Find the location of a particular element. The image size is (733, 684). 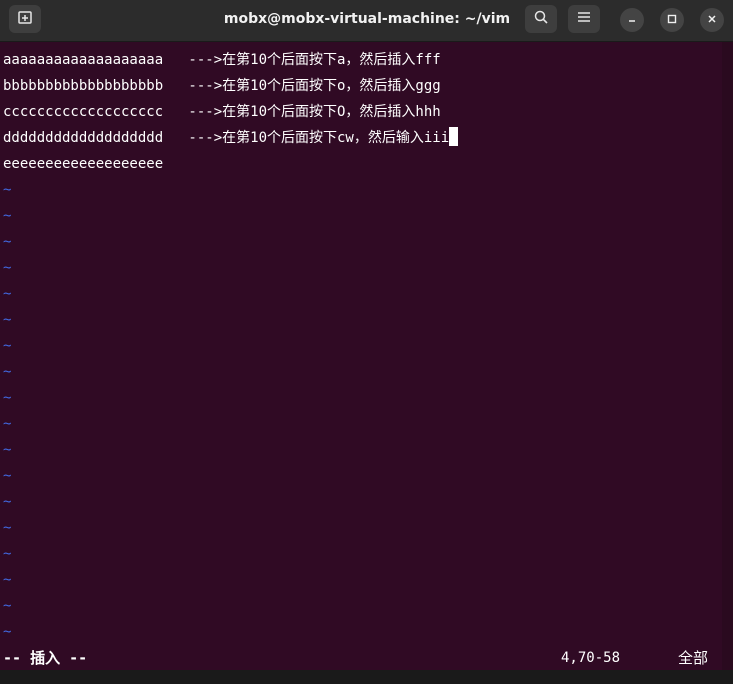

hamburger-menu-icon is located at coordinates (584, 19).